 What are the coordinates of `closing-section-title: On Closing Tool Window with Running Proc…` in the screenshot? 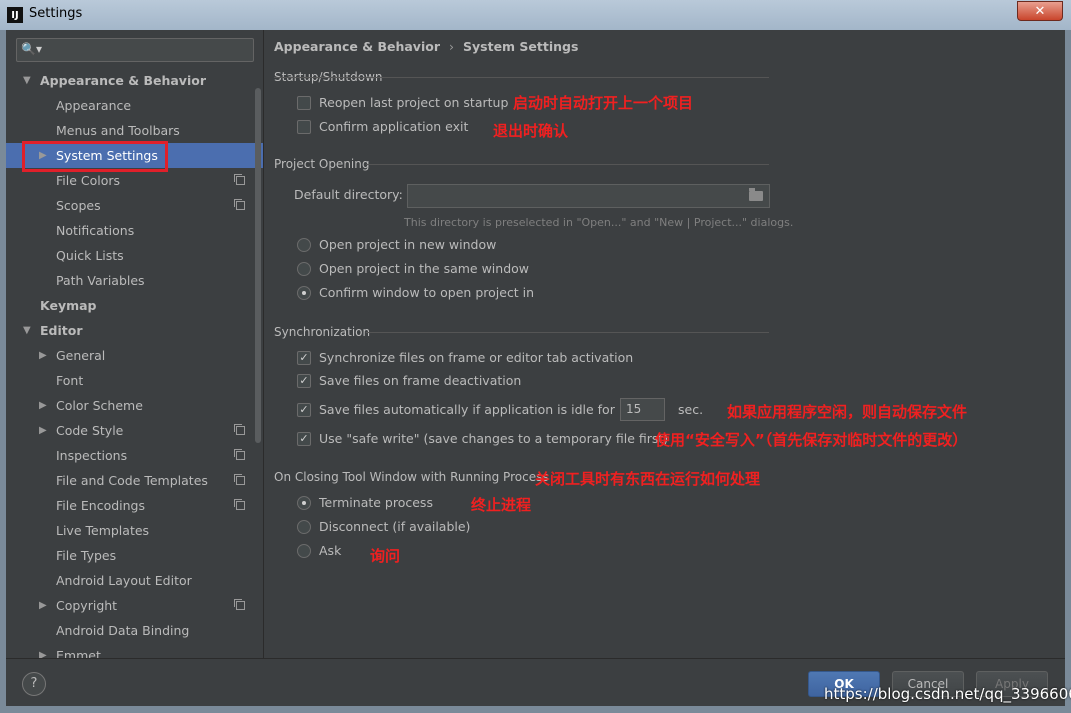 It's located at (411, 477).